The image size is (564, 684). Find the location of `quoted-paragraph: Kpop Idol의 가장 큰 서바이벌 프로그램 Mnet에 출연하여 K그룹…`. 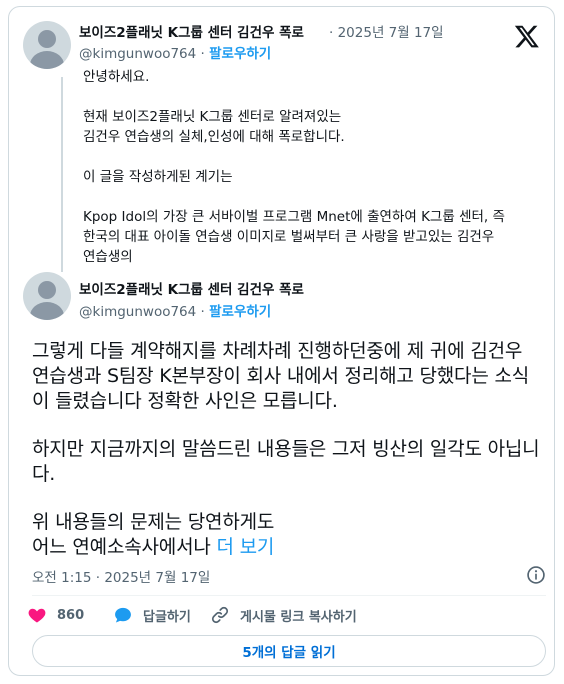

quoted-paragraph: Kpop Idol의 가장 큰 서바이벌 프로그램 Mnet에 출연하여 K그룹… is located at coordinates (294, 237).